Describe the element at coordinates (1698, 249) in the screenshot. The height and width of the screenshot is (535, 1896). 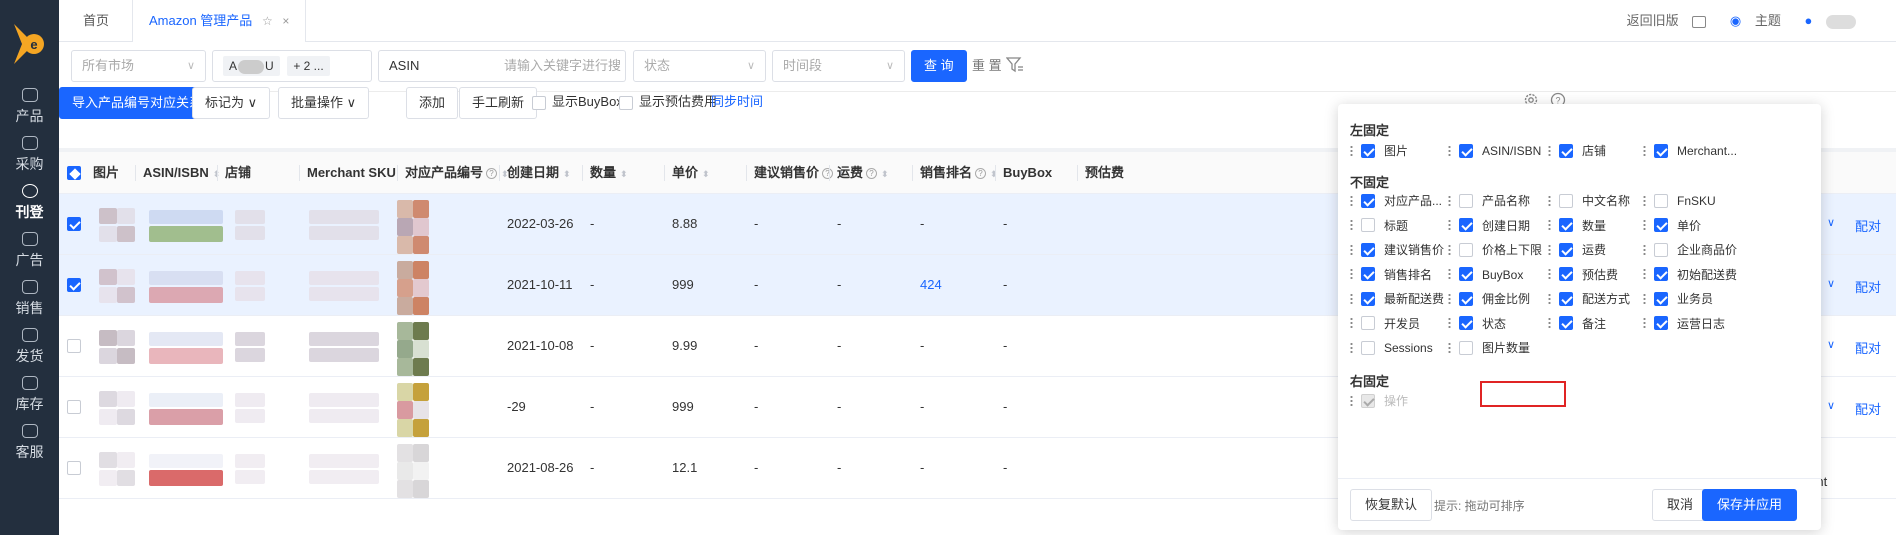
I see `column-option: 企业商品价` at that location.